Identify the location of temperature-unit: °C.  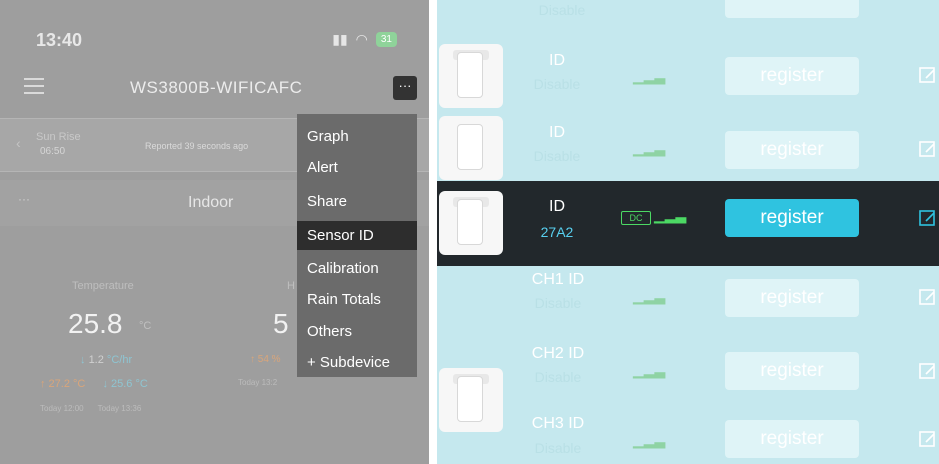
(145, 326).